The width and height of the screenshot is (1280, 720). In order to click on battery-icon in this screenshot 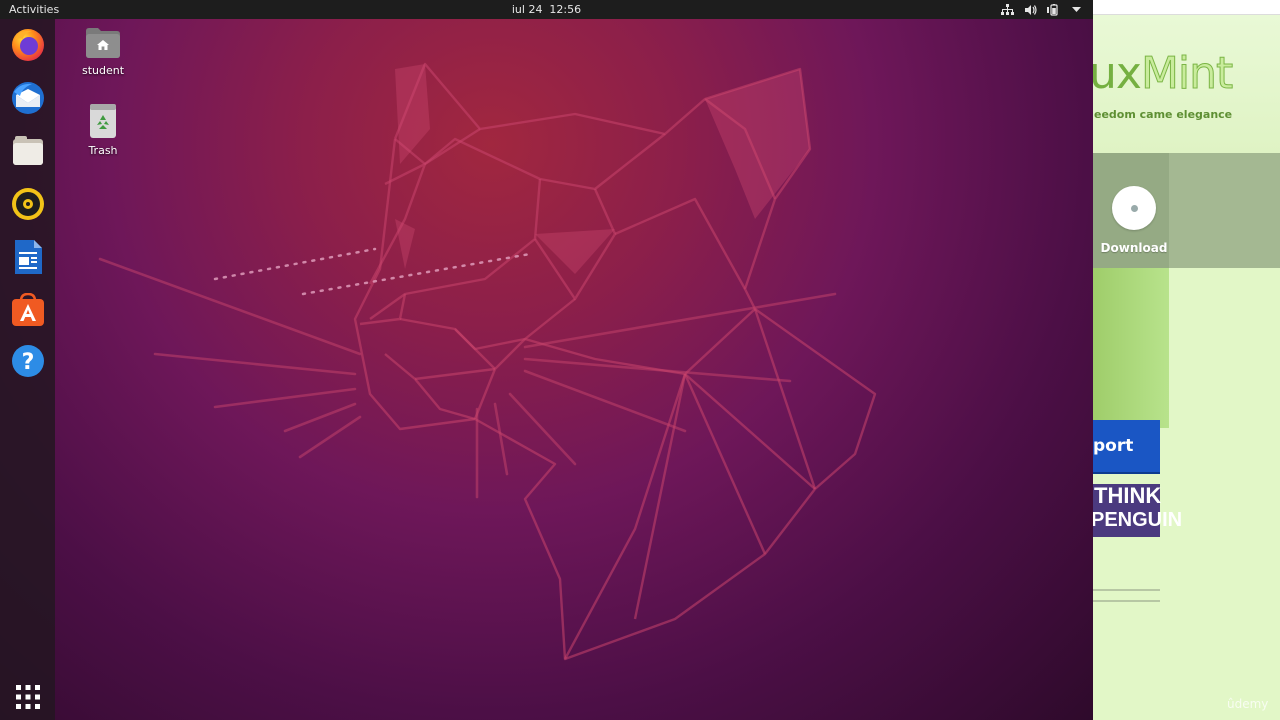, I will do `click(1053, 9)`.